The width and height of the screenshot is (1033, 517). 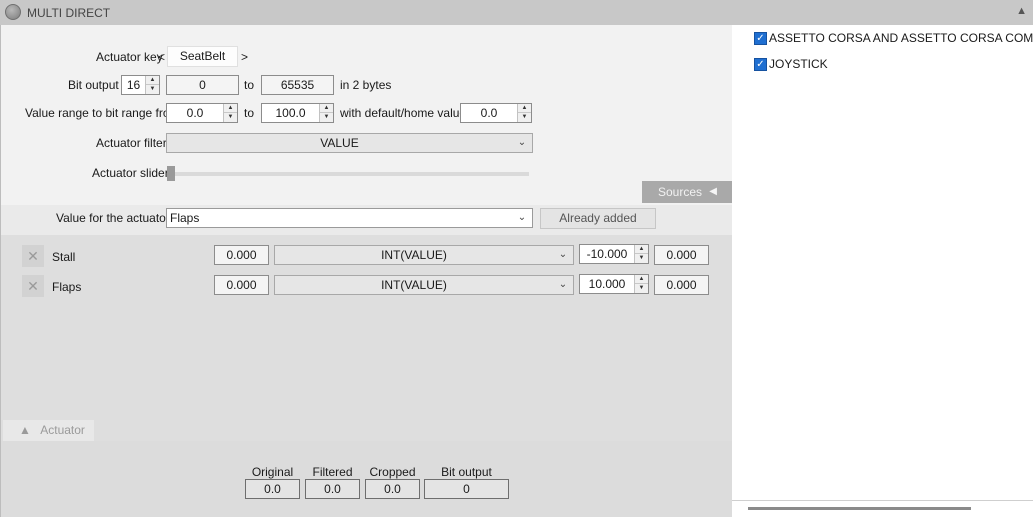 I want to click on bit-to-label: to, so click(x=249, y=85).